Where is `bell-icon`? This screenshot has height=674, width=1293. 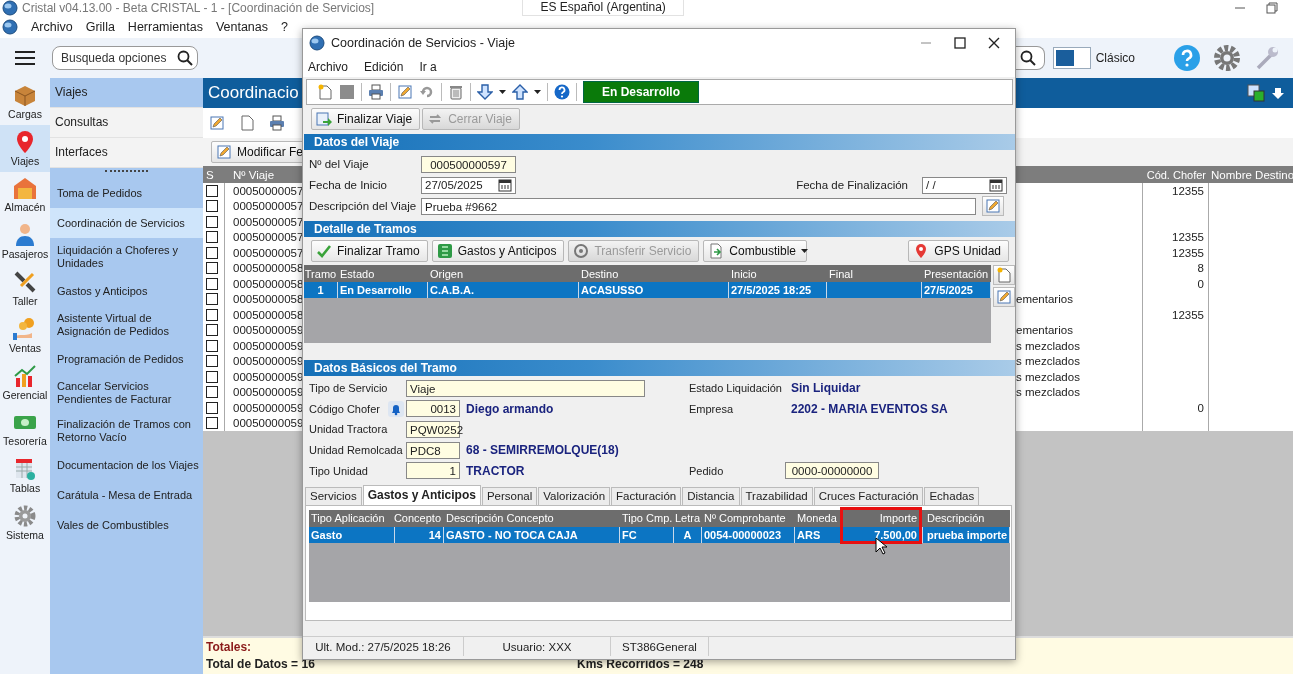 bell-icon is located at coordinates (396, 408).